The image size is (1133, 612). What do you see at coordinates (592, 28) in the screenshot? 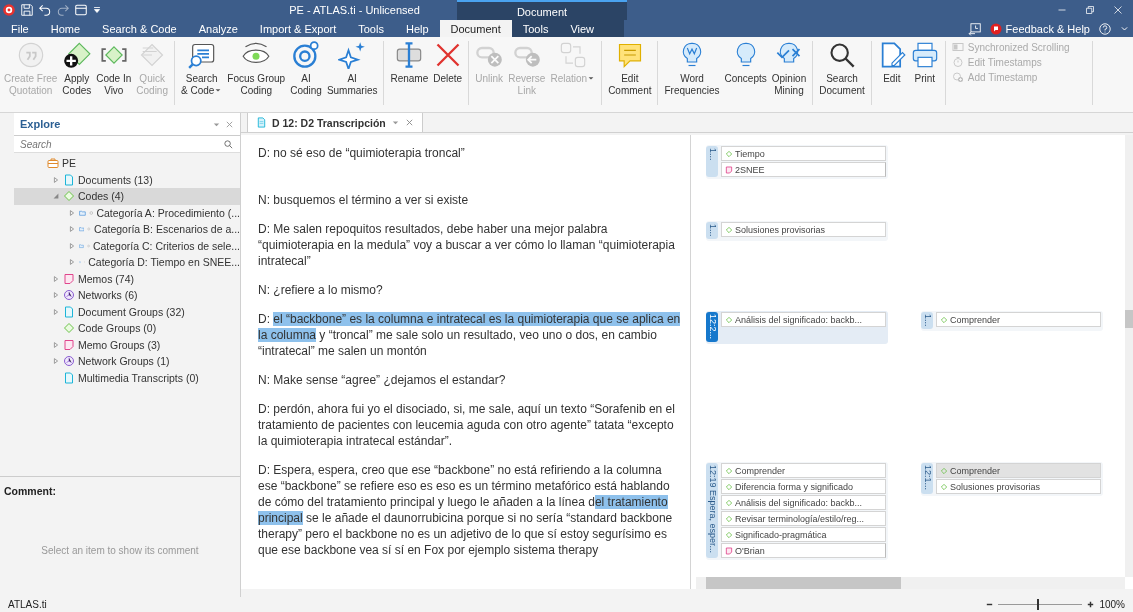
I see `menu-tab: View` at bounding box center [592, 28].